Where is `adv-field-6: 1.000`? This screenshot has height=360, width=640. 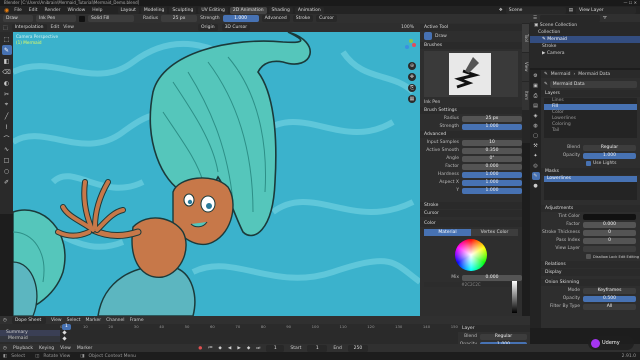 adv-field-6: 1.000 is located at coordinates (492, 190).